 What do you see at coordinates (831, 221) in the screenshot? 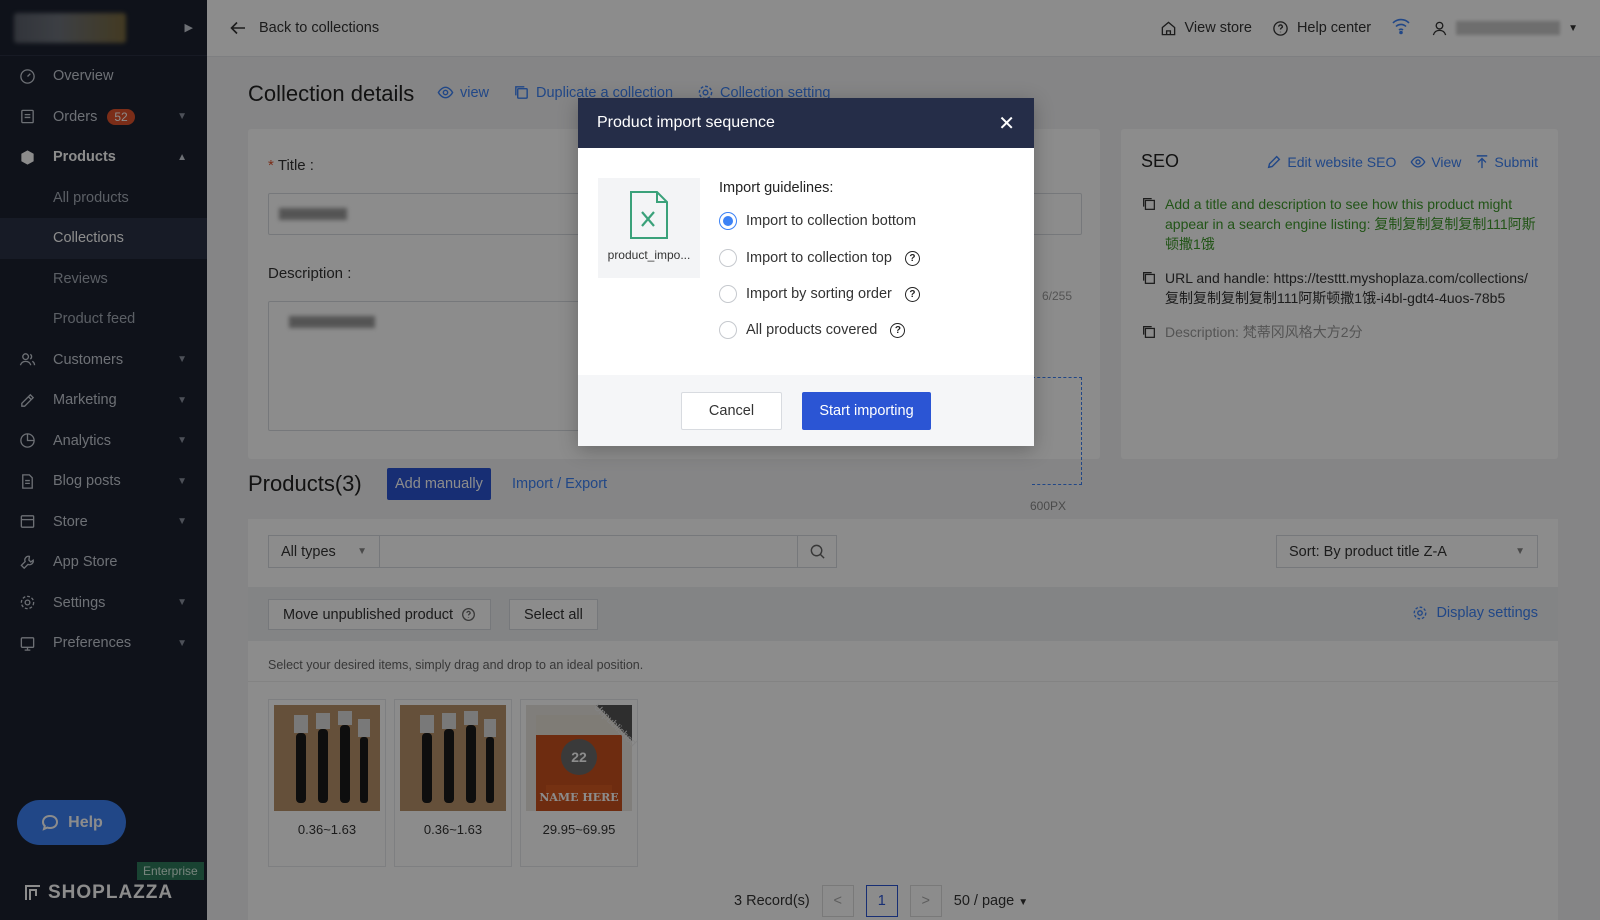
I see `option-label: Import to collection bottom` at bounding box center [831, 221].